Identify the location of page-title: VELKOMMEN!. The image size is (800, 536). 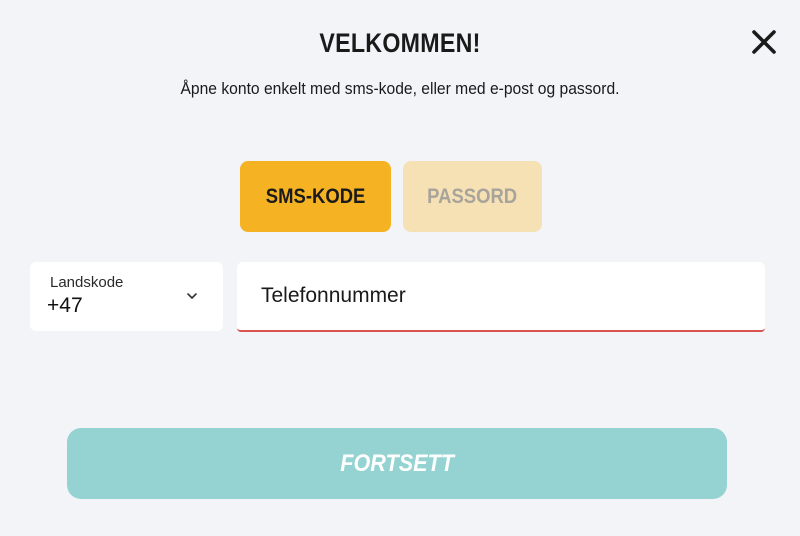
(400, 43).